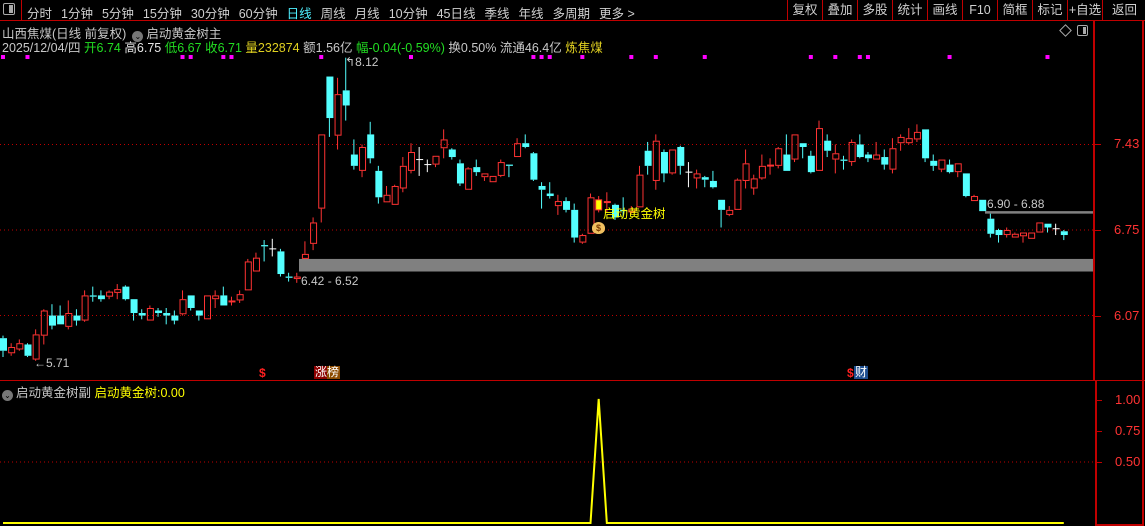  Describe the element at coordinates (1143, 273) in the screenshot. I see `window-edge` at that location.